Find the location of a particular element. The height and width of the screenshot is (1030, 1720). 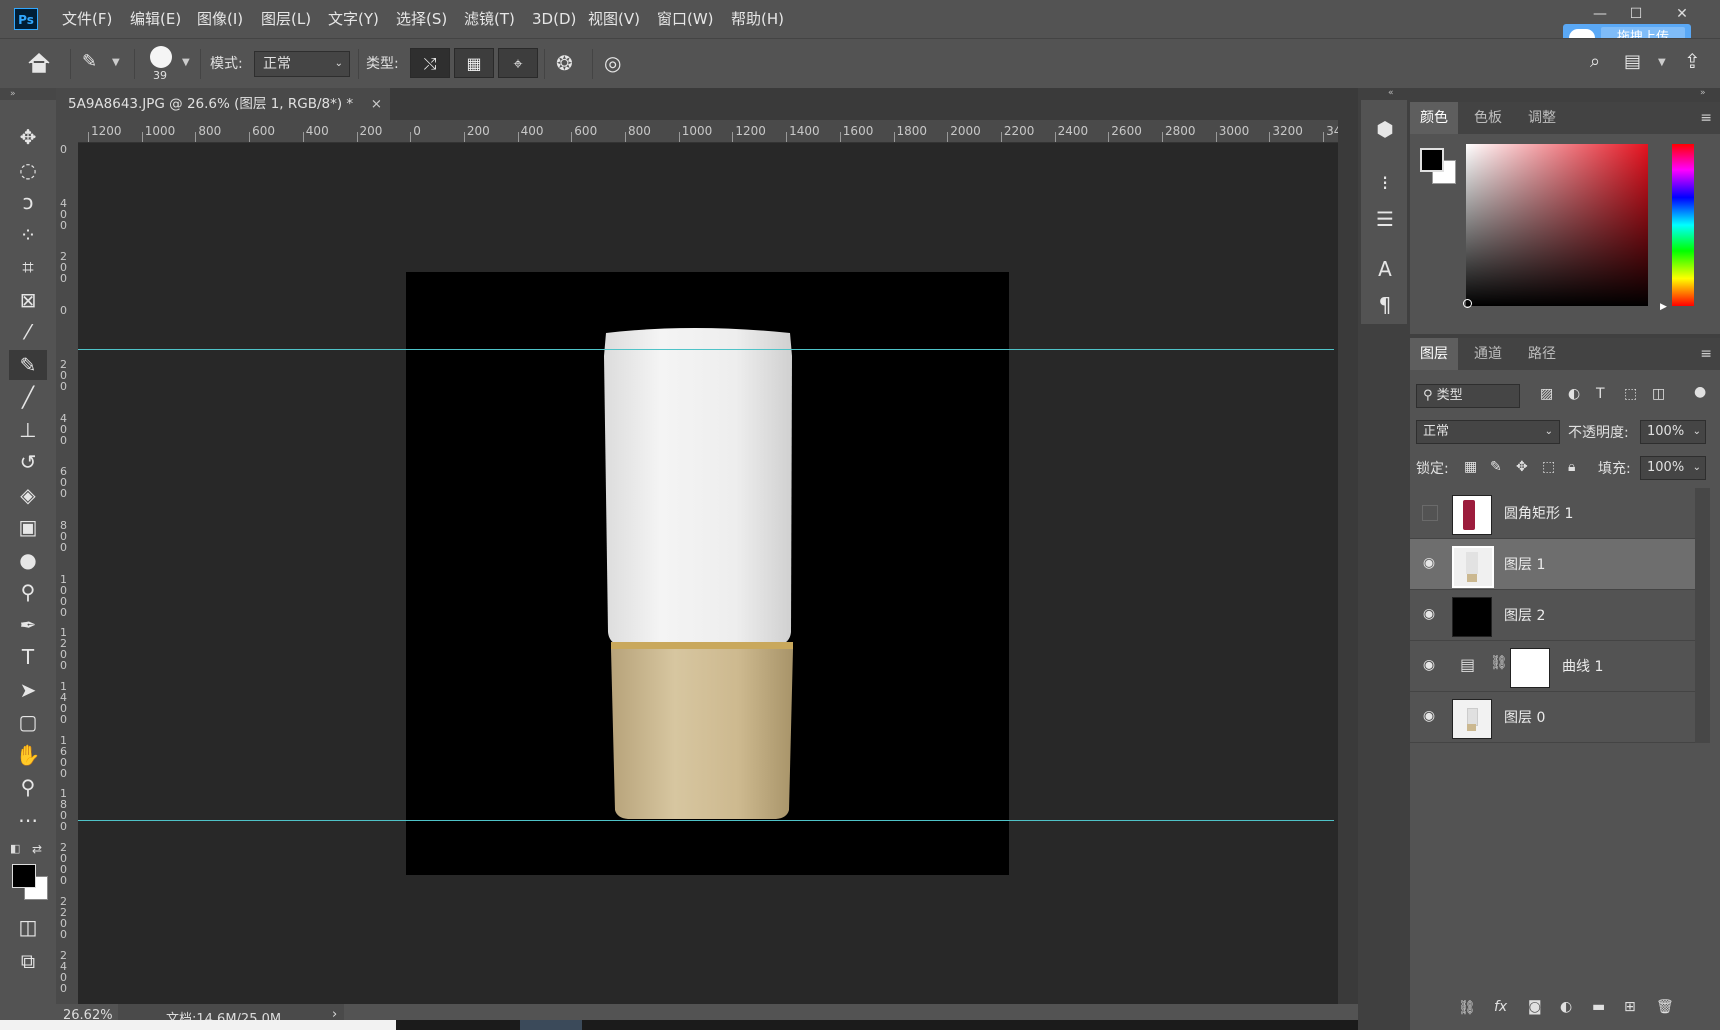

3d-icon: ⬢ is located at coordinates (1385, 129).